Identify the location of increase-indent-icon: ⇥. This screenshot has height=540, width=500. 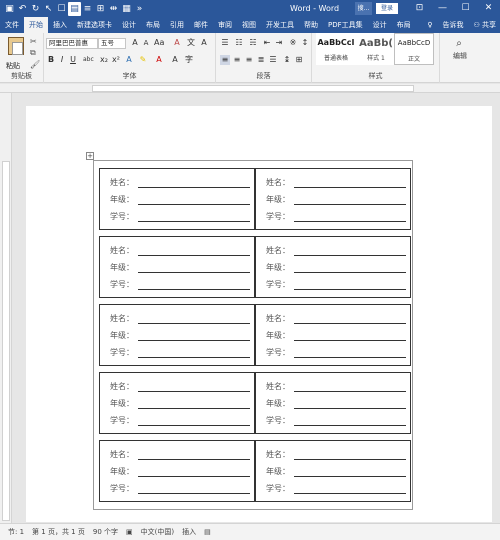
(279, 43).